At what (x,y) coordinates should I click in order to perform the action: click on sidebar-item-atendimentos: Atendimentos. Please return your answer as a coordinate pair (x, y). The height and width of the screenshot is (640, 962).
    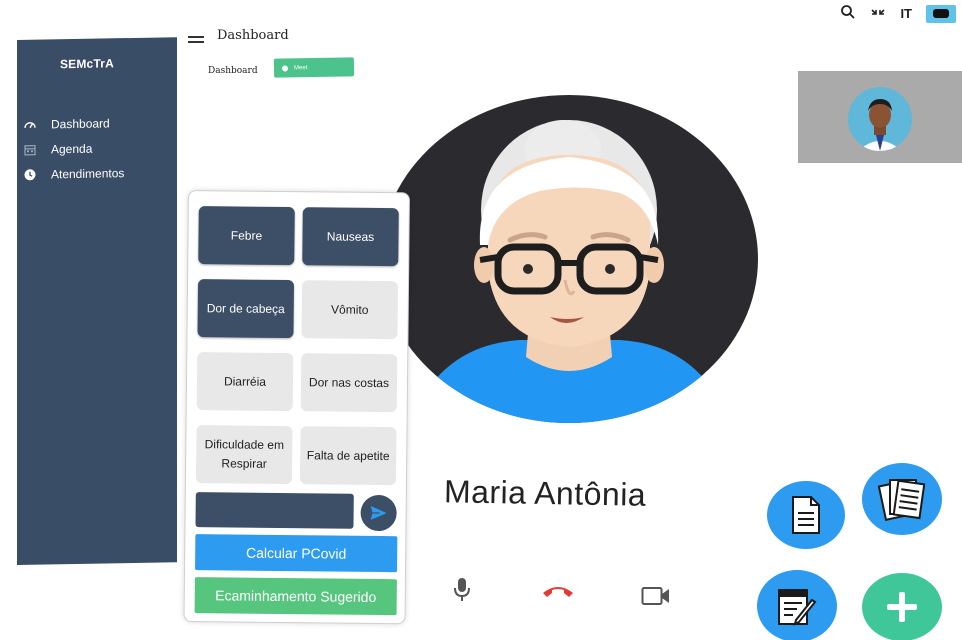
    Looking at the image, I should click on (97, 173).